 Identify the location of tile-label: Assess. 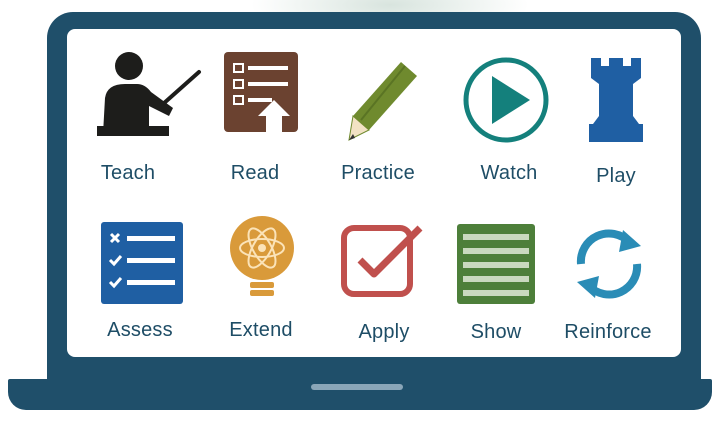
(140, 330).